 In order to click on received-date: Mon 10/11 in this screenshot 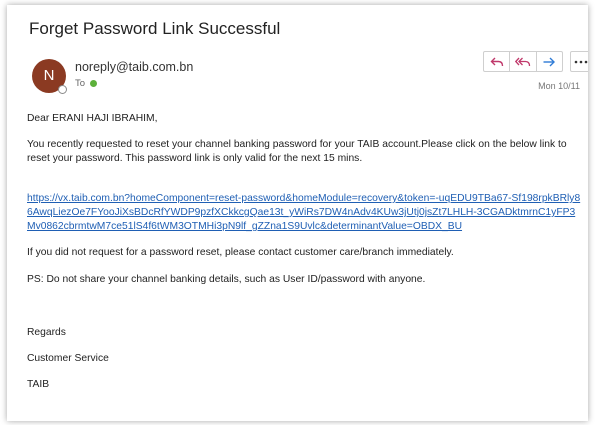, I will do `click(559, 86)`.